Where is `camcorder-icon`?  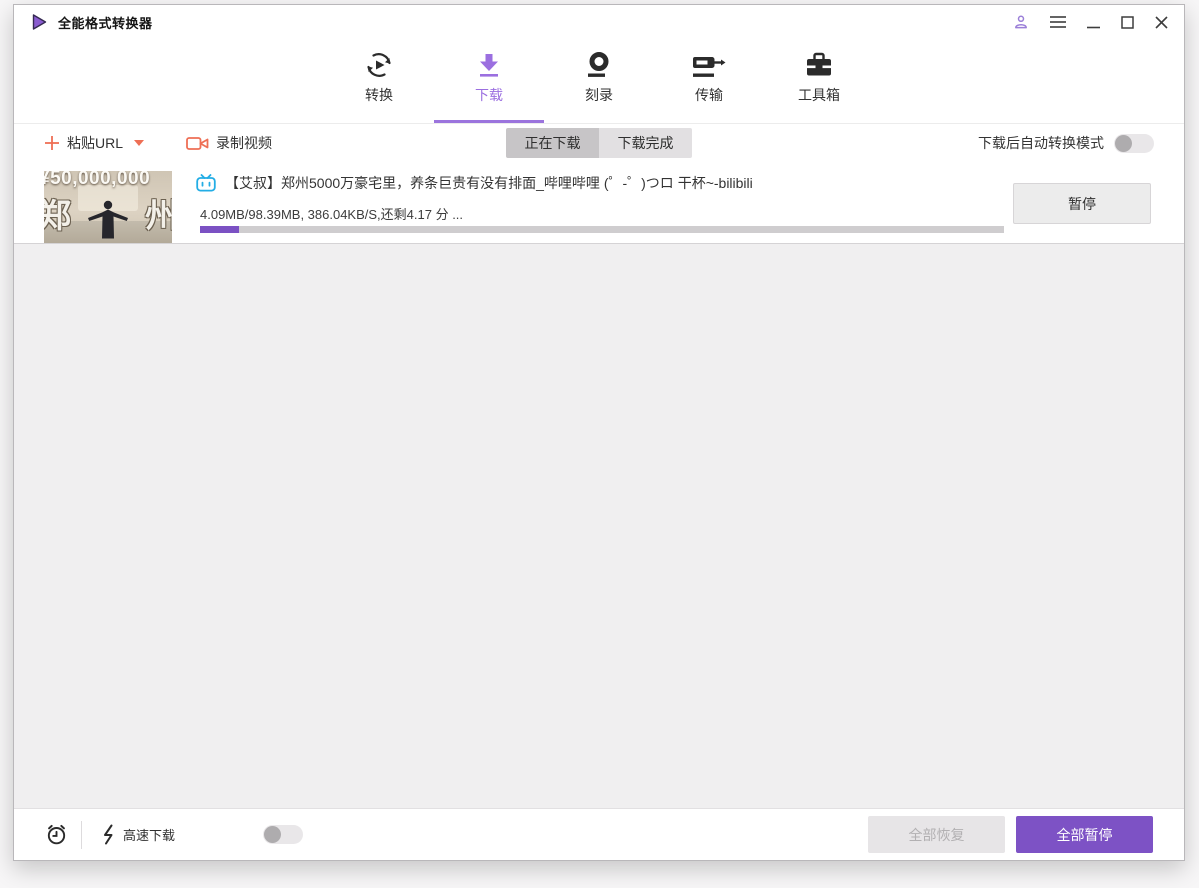
camcorder-icon is located at coordinates (197, 143).